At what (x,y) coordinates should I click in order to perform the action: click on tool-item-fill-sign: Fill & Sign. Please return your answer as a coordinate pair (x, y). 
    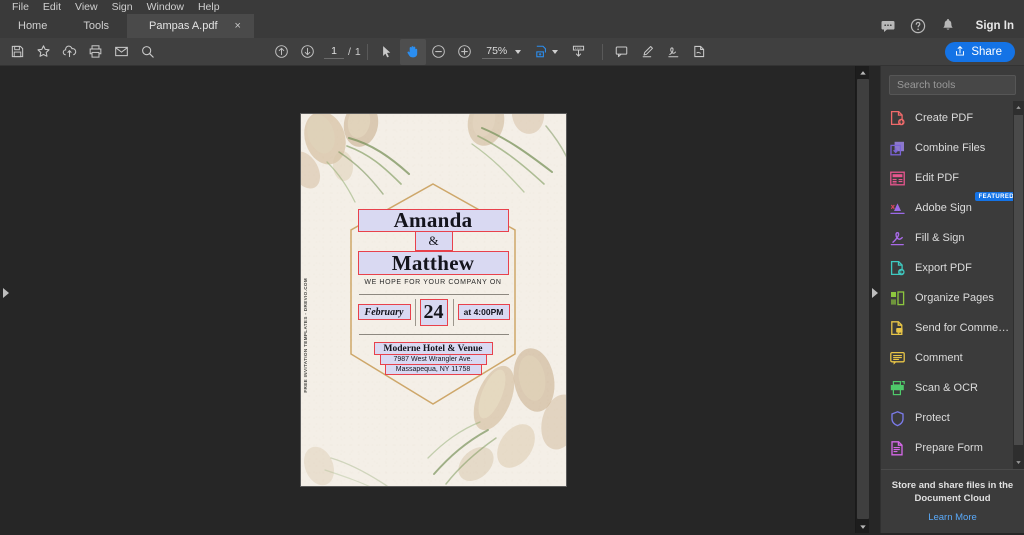
    Looking at the image, I should click on (952, 238).